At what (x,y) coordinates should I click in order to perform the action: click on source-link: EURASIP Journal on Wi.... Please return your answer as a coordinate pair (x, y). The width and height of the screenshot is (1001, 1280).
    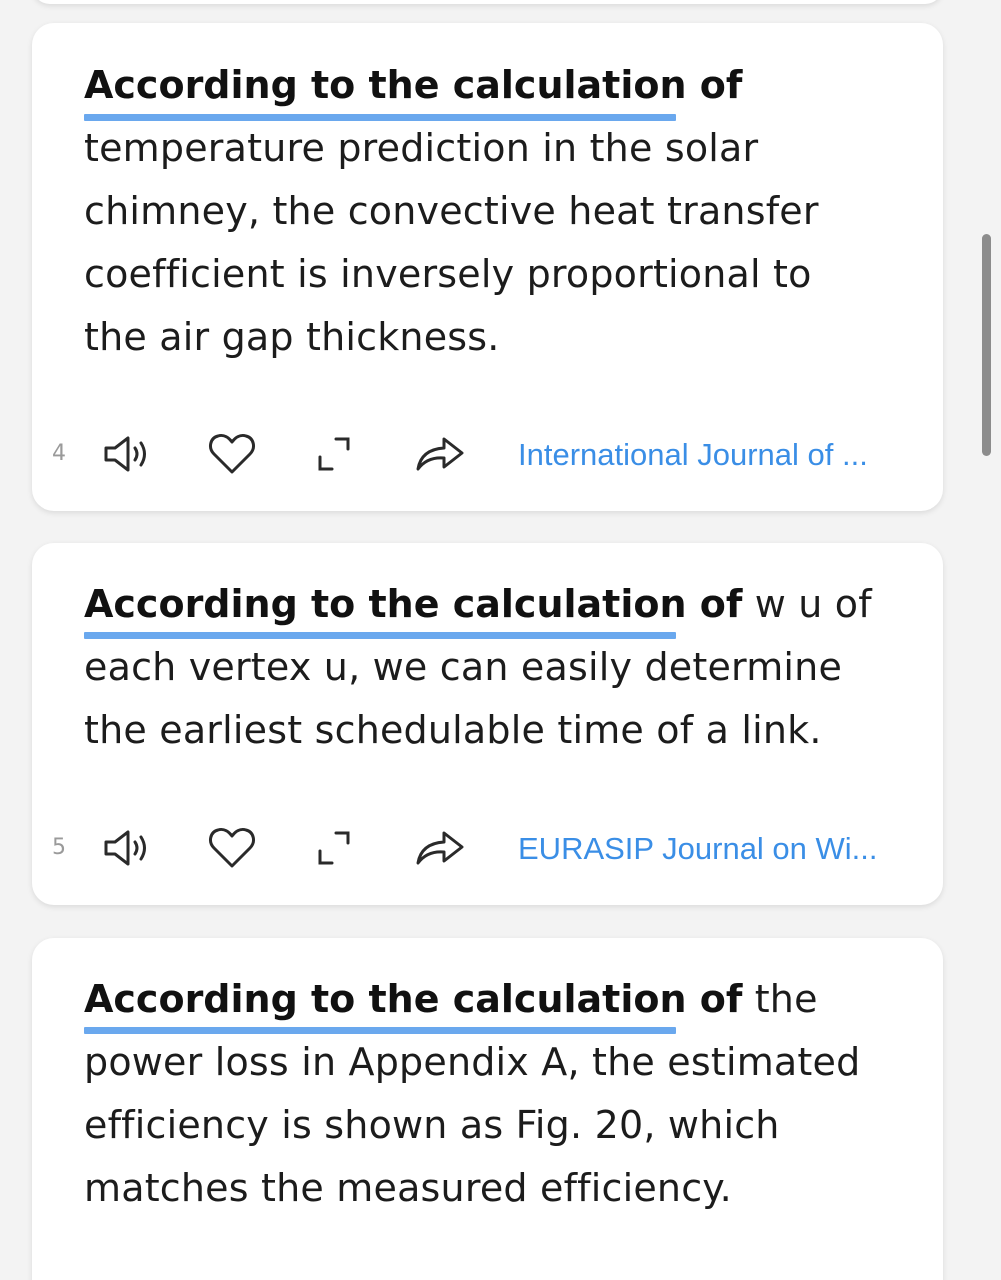
    Looking at the image, I should click on (698, 849).